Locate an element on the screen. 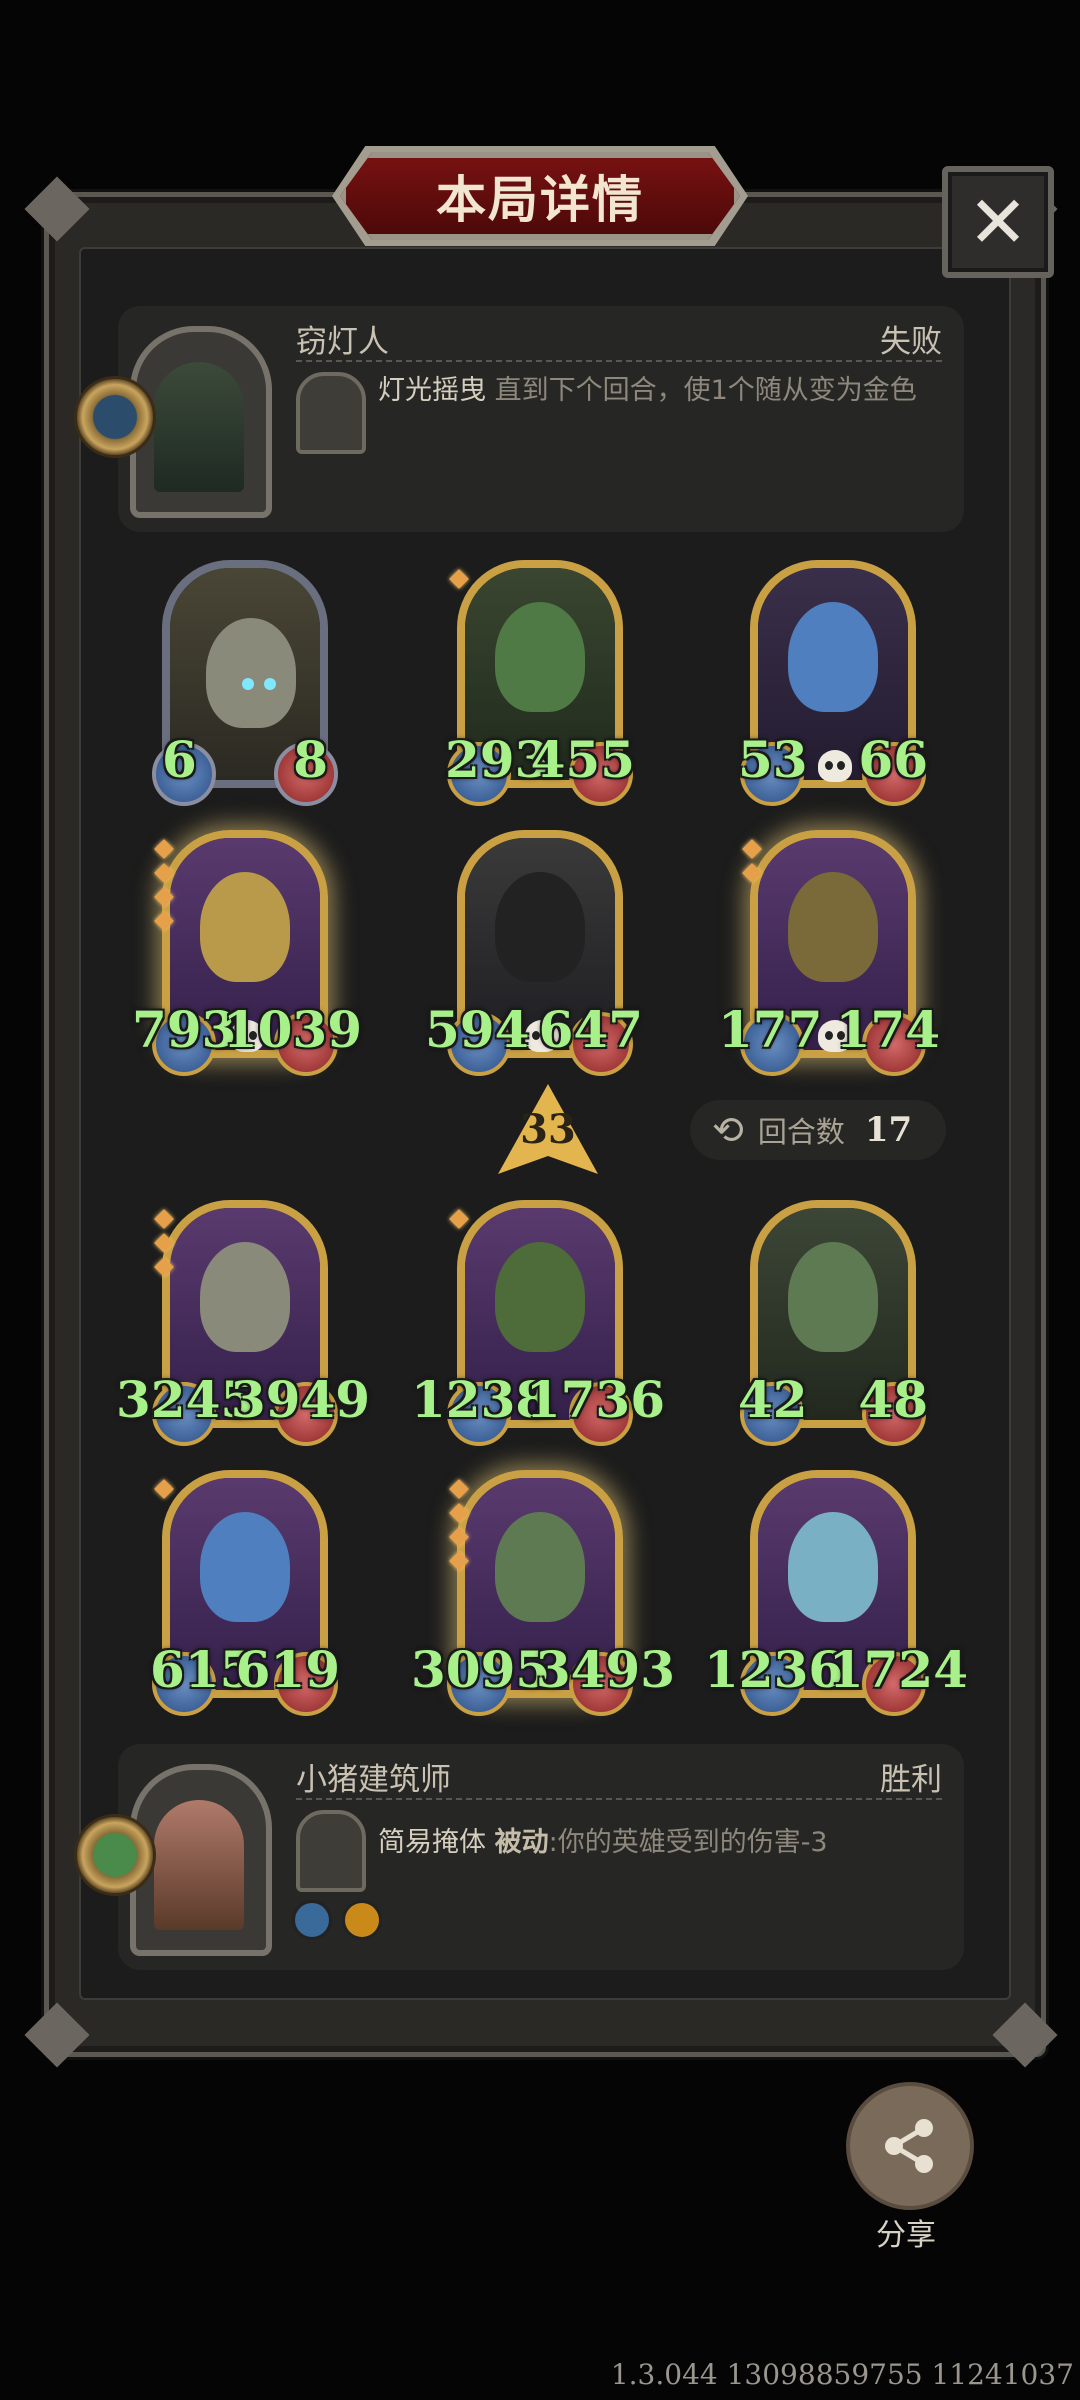  sword-badge-icon is located at coordinates (312, 1920).